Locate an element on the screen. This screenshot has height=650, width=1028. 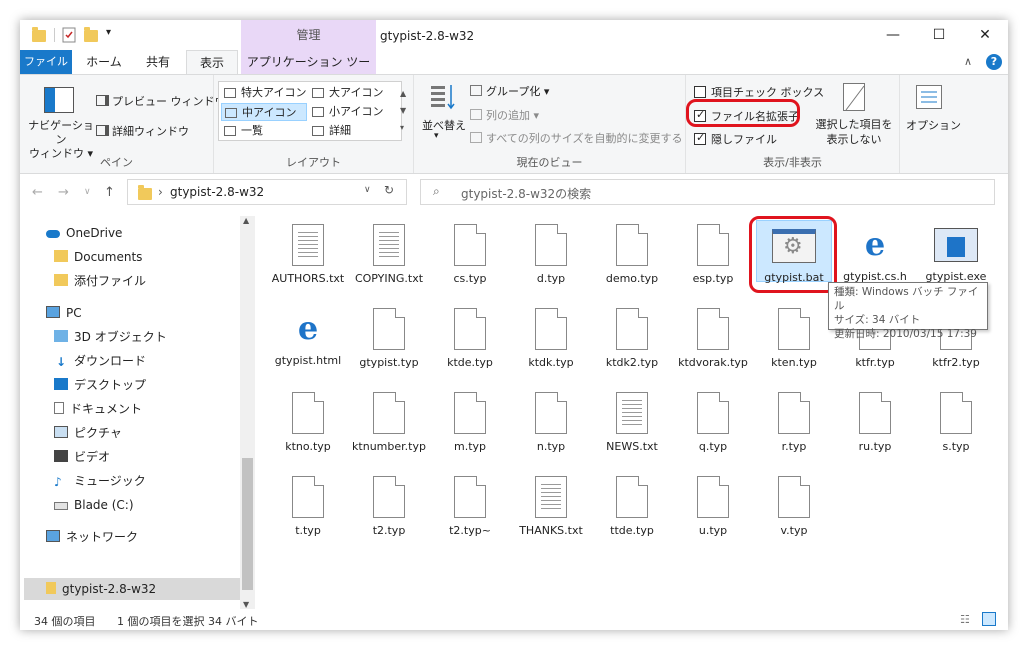
file-item: THANKS.txt is located at coordinates (551, 505).